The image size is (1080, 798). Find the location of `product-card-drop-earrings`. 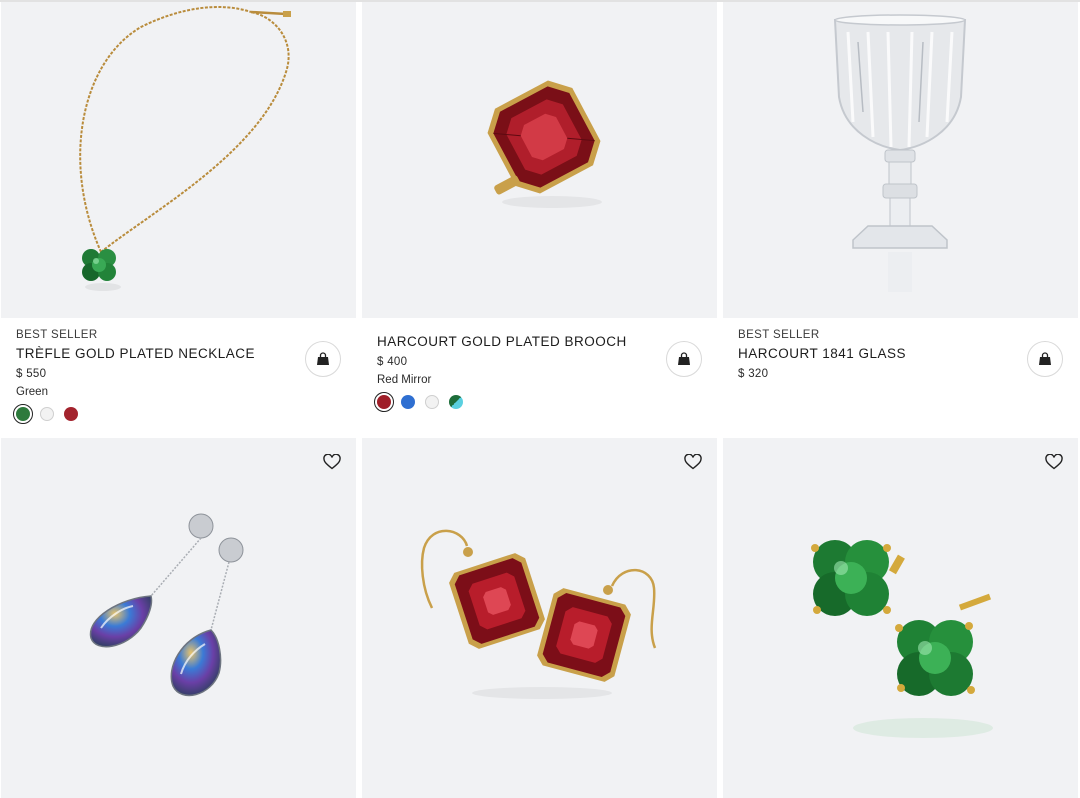

product-card-drop-earrings is located at coordinates (178, 618).